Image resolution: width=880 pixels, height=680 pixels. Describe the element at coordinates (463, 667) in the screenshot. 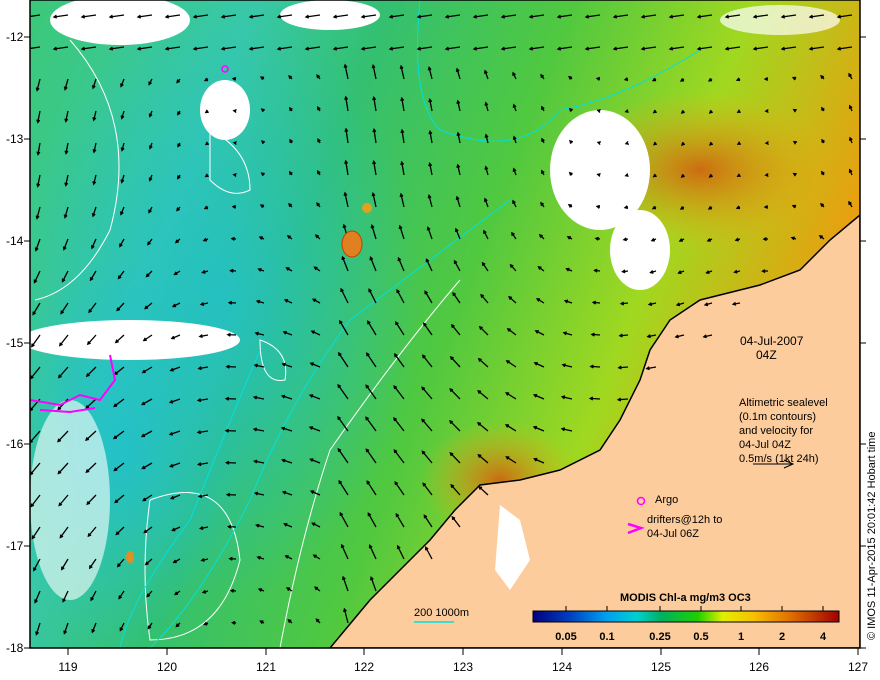

I see `lon-label: 123` at that location.